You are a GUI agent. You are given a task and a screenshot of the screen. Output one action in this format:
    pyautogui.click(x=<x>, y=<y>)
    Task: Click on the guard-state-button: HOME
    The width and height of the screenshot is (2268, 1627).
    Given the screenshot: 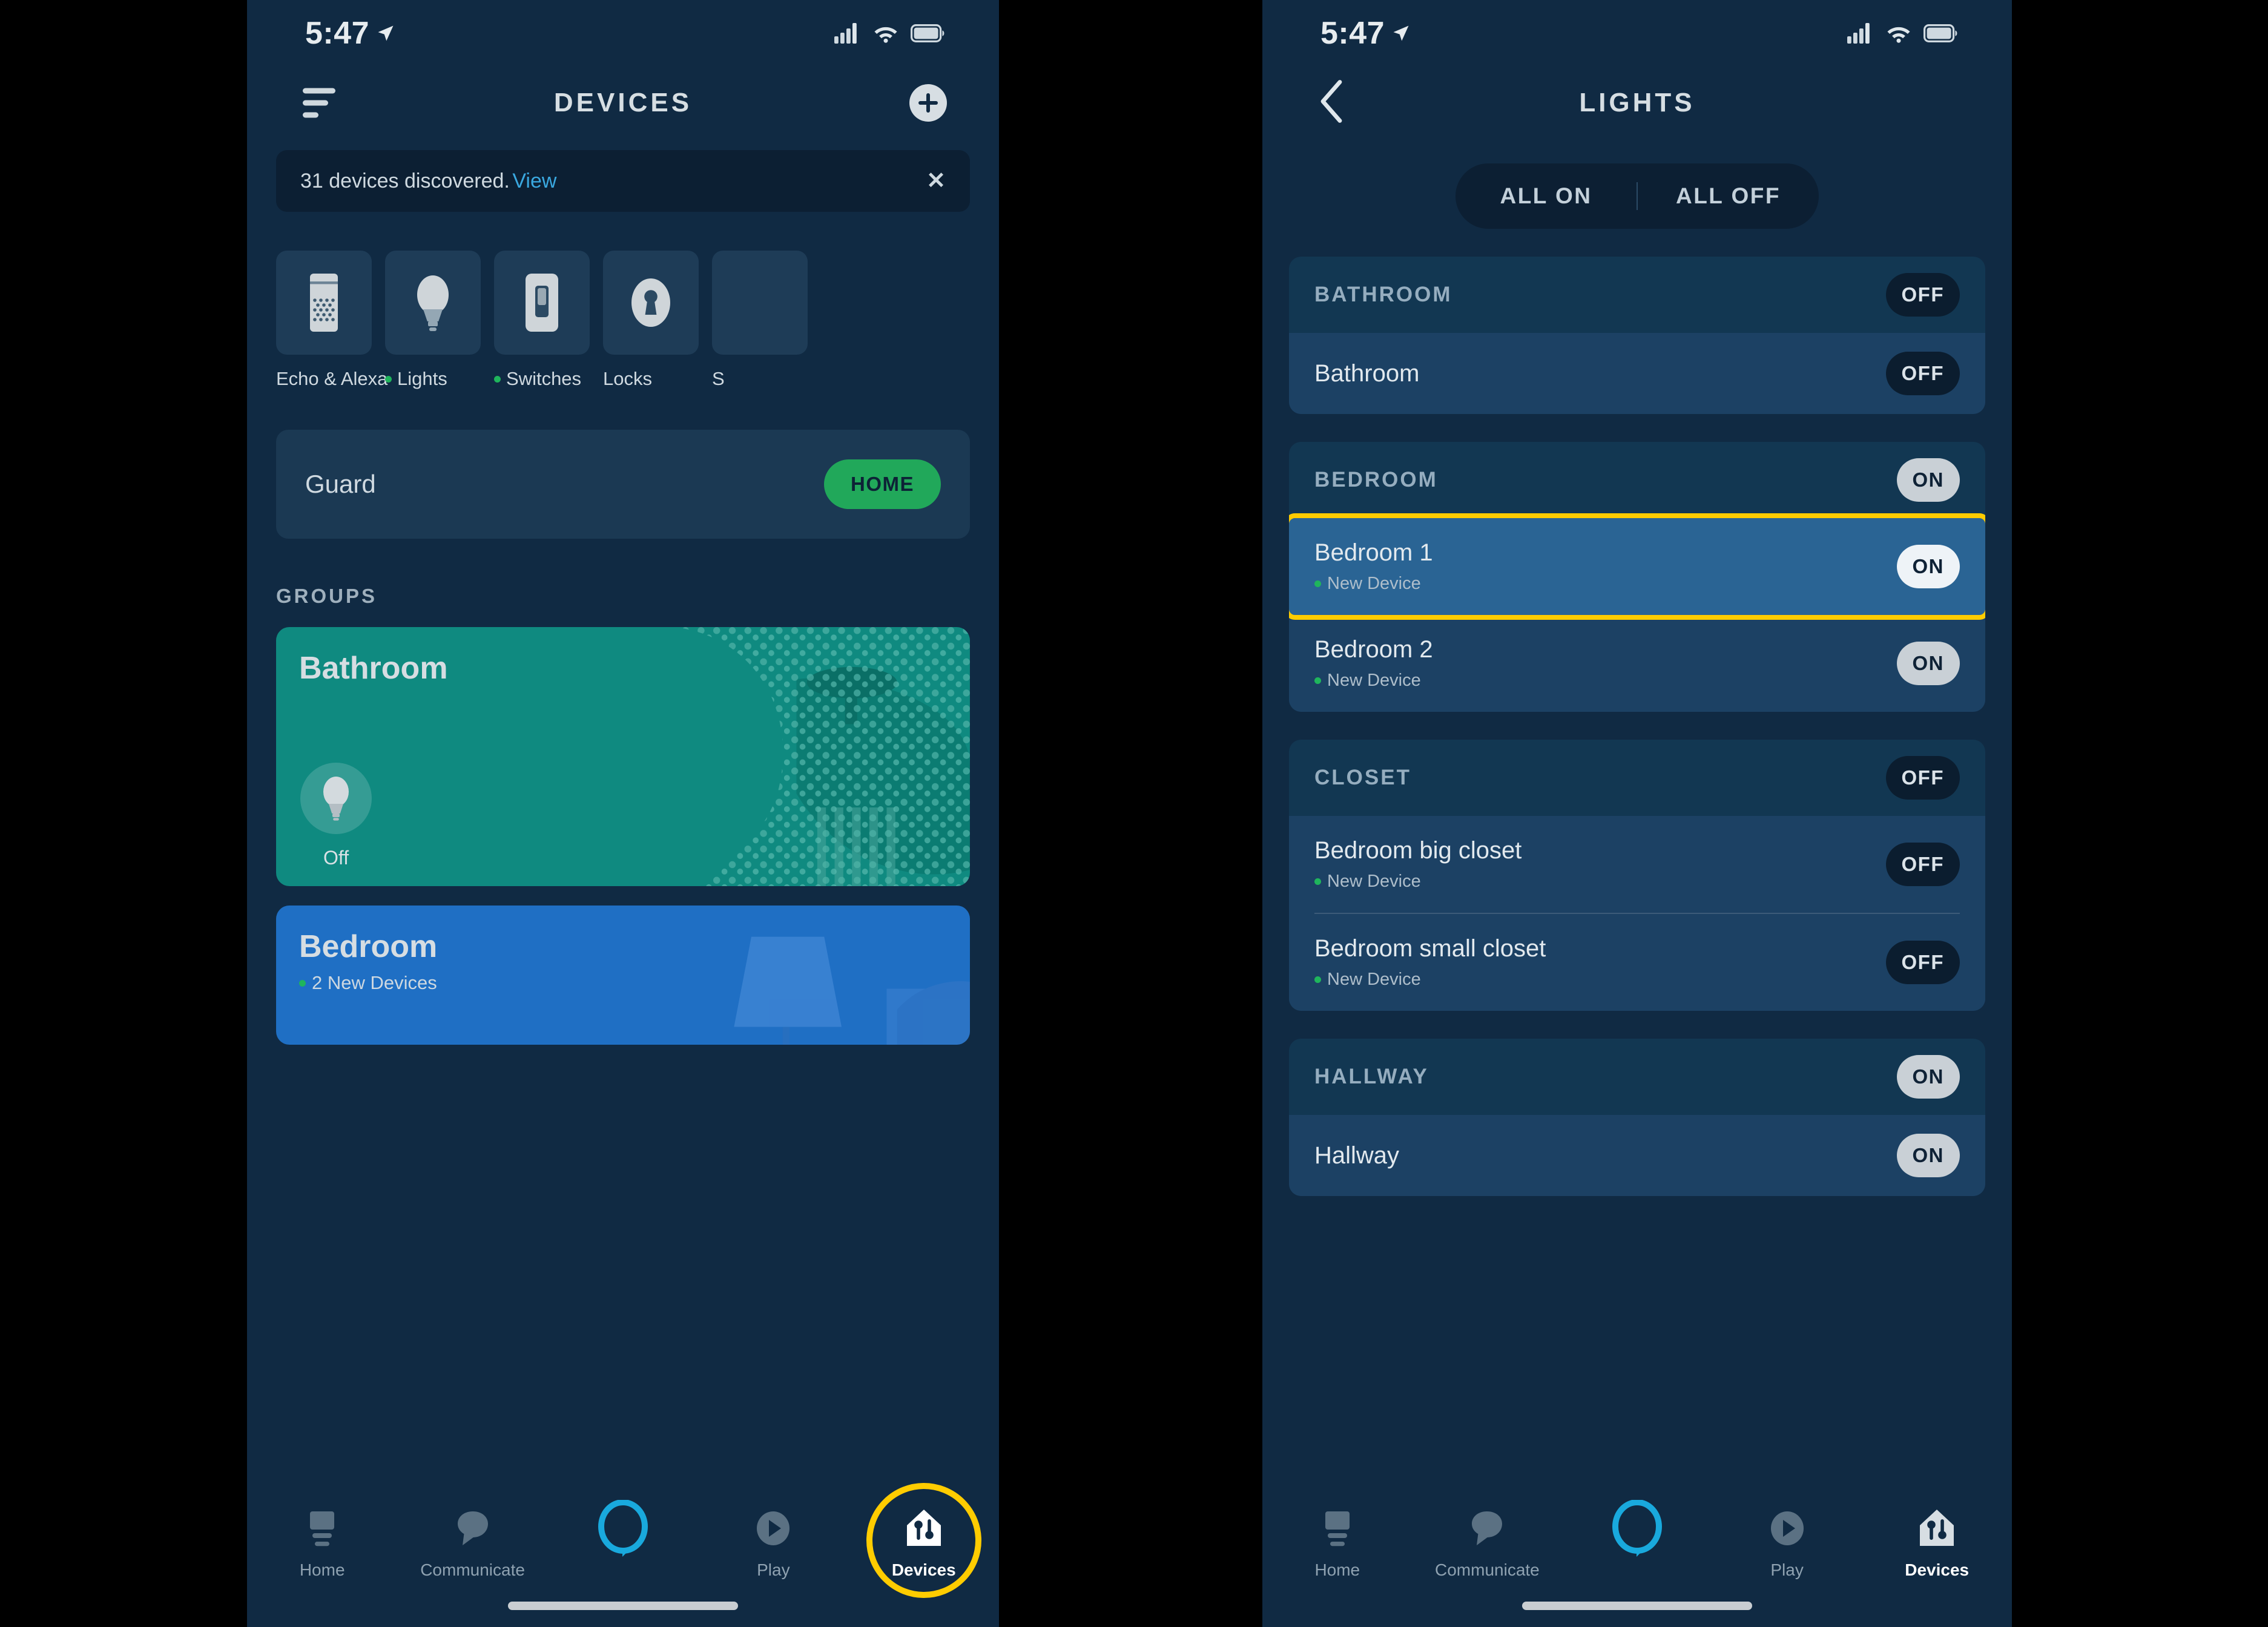 What is the action you would take?
    pyautogui.click(x=883, y=484)
    